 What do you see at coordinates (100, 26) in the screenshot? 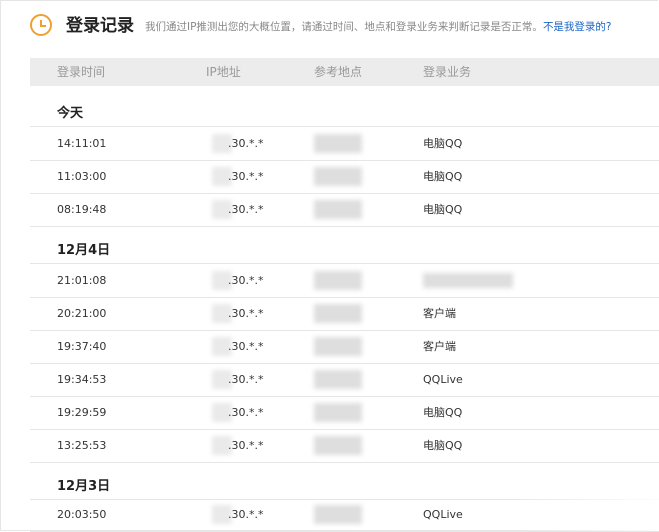
I see `page-title: 登录记录` at bounding box center [100, 26].